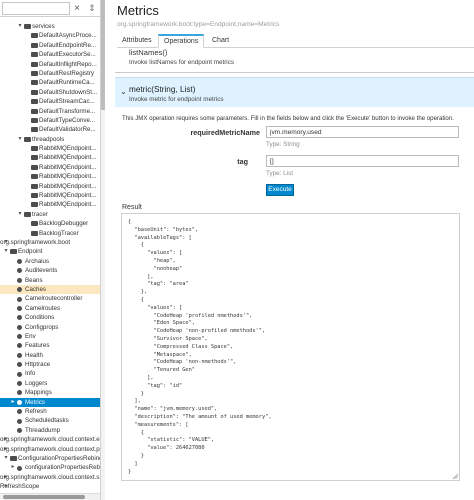 This screenshot has height=500, width=474. I want to click on tree-node: DefaultRestRegistry, so click(50, 73).